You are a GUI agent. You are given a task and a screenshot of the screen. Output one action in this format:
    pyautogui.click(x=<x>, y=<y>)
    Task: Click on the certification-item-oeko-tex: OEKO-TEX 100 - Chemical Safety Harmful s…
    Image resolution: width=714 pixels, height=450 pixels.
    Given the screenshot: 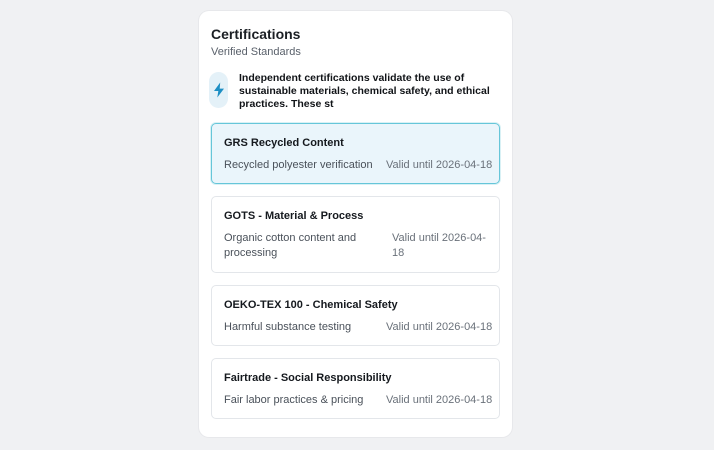 What is the action you would take?
    pyautogui.click(x=355, y=315)
    